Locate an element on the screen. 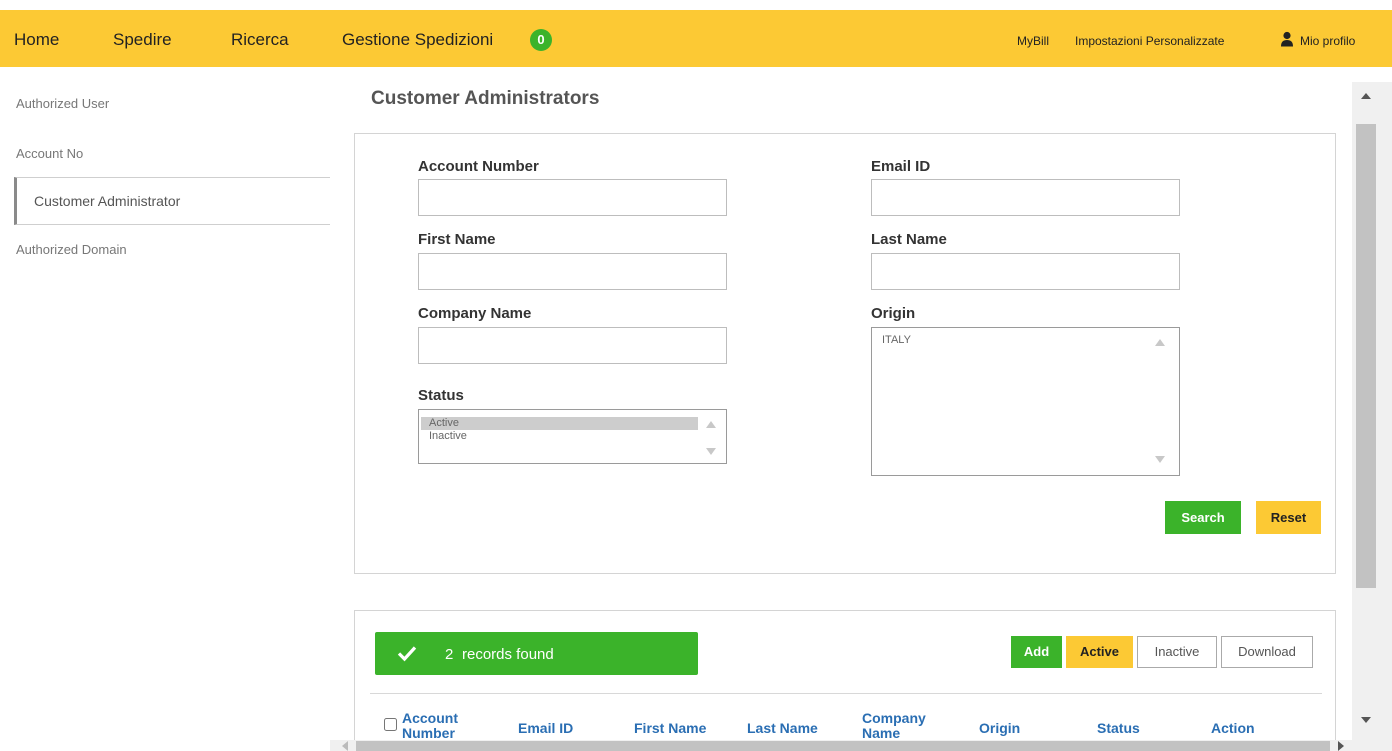  scroll-left-arrow-icon is located at coordinates (345, 746).